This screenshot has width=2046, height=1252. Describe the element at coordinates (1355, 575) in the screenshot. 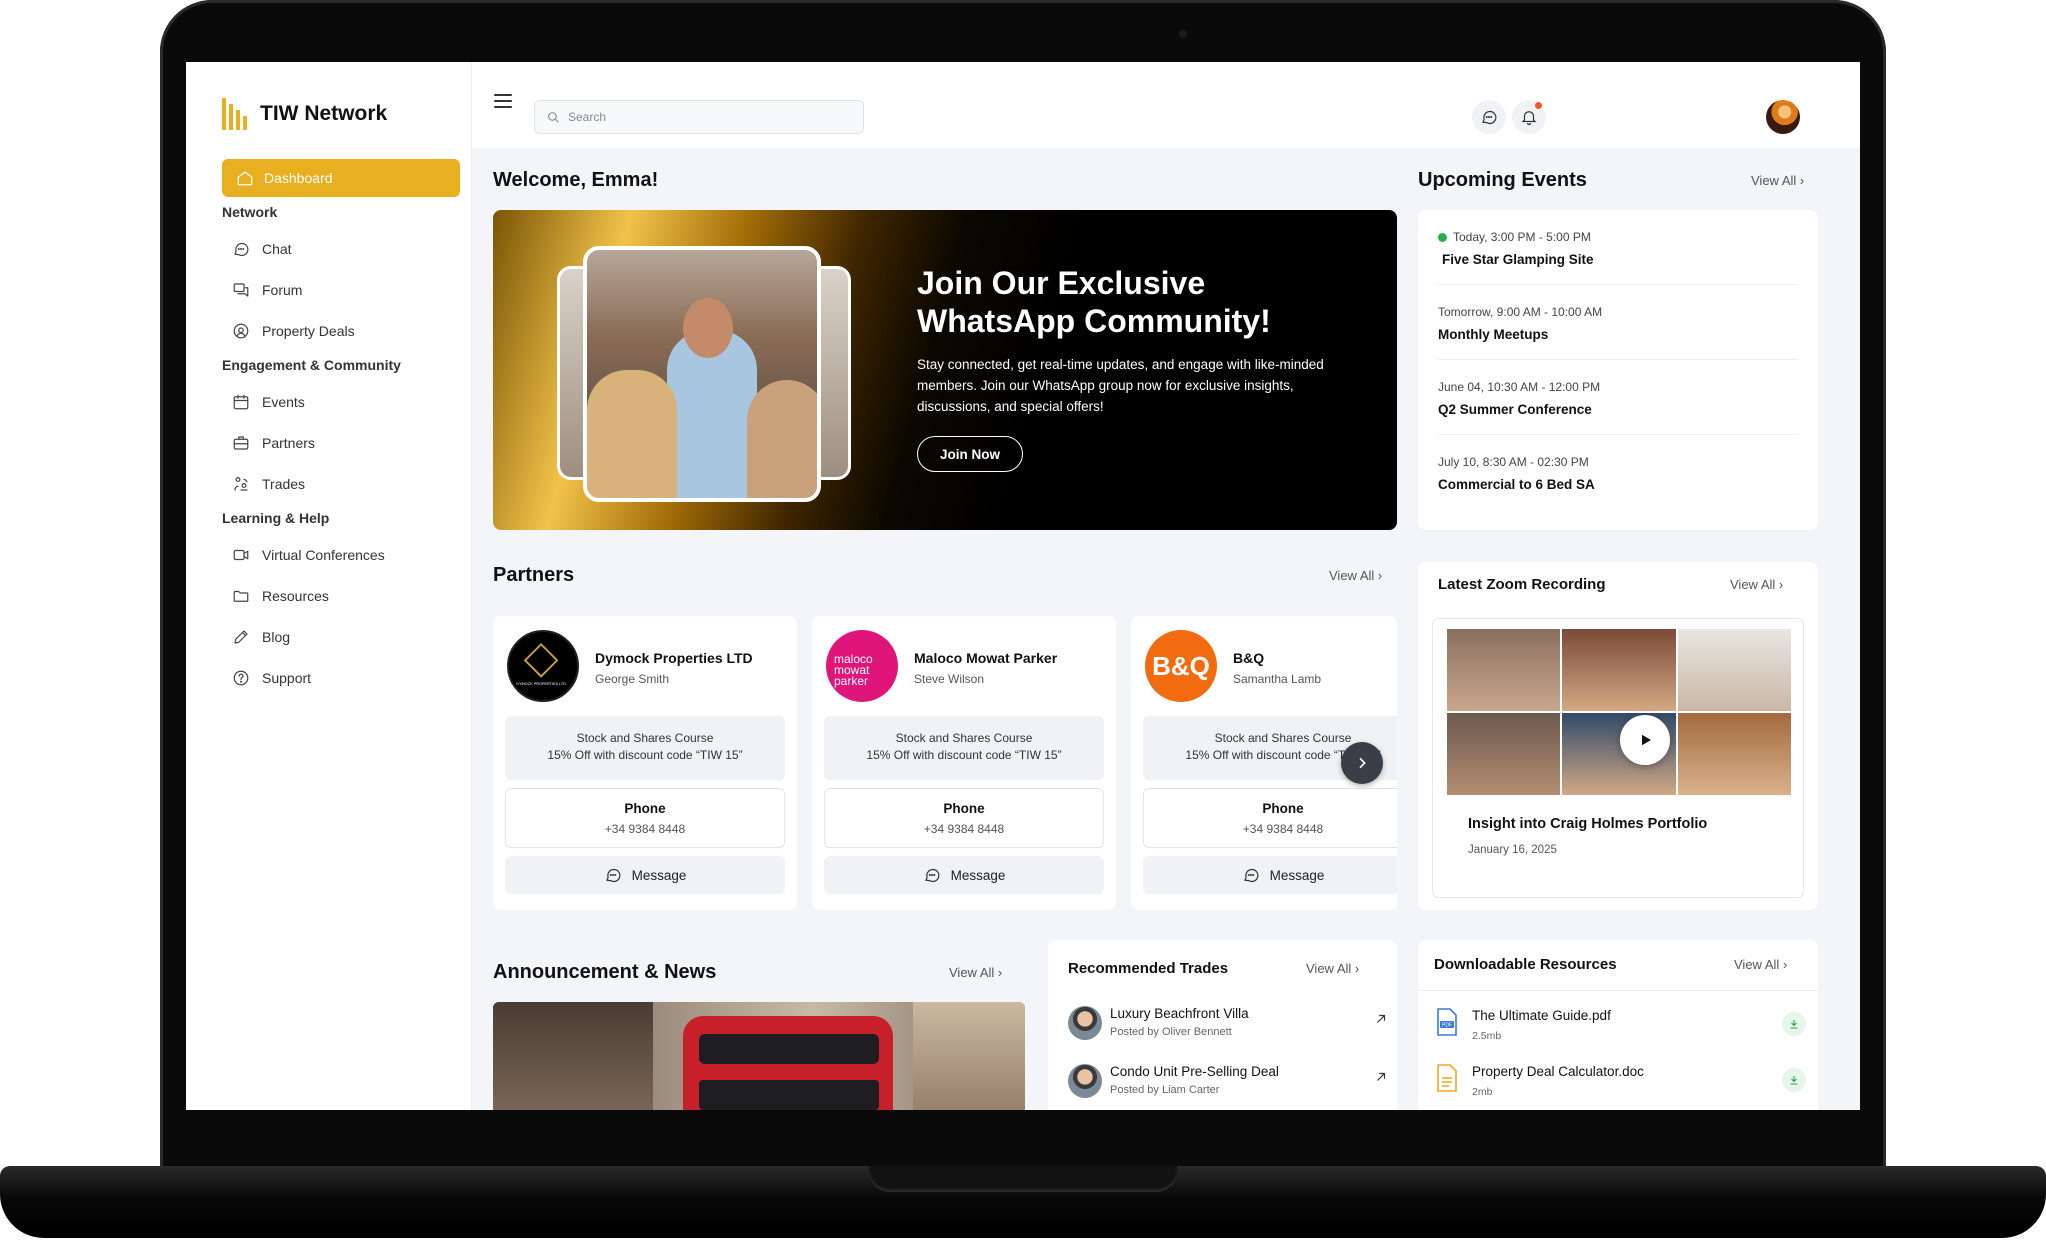

I see `partners-view-all-link: View All ›` at that location.